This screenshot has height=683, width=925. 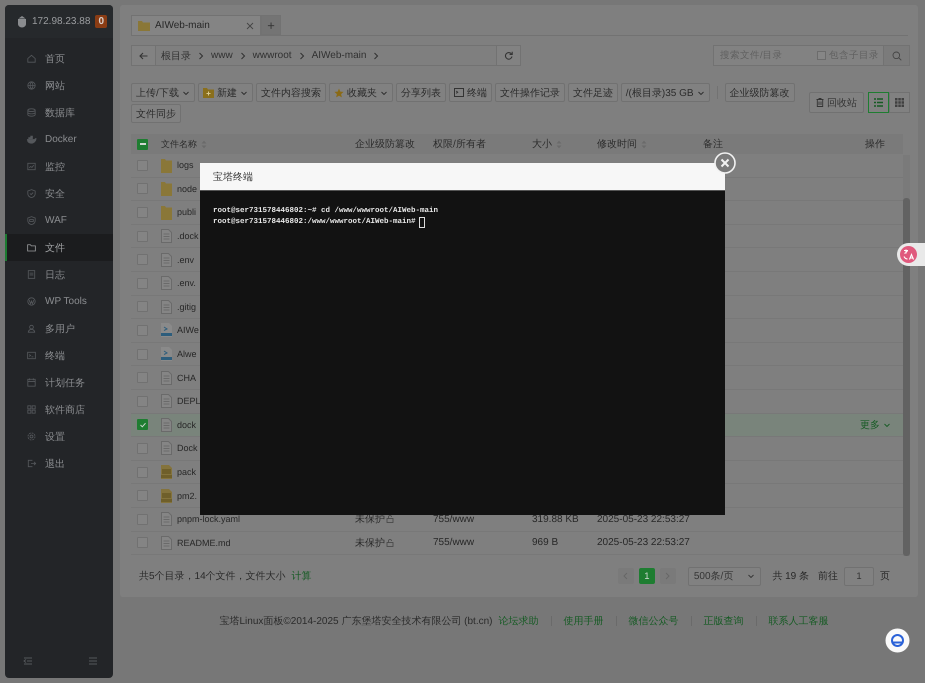 What do you see at coordinates (31, 301) in the screenshot?
I see `wordpress-icon` at bounding box center [31, 301].